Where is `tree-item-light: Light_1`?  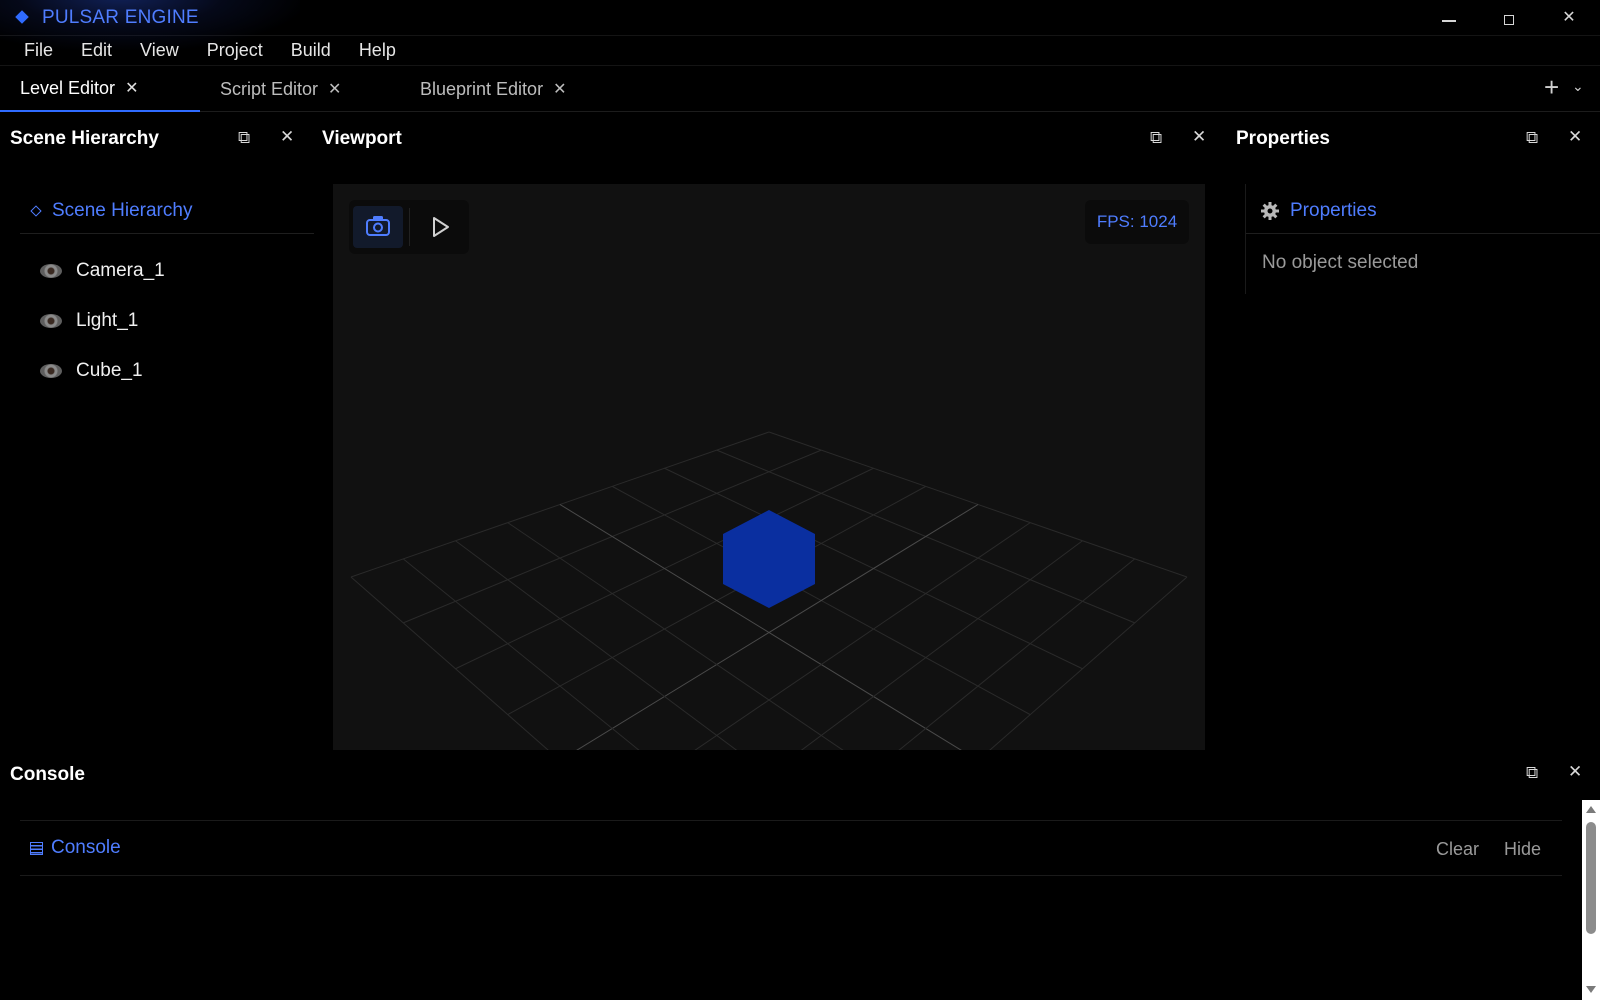
tree-item-light: Light_1 is located at coordinates (89, 321).